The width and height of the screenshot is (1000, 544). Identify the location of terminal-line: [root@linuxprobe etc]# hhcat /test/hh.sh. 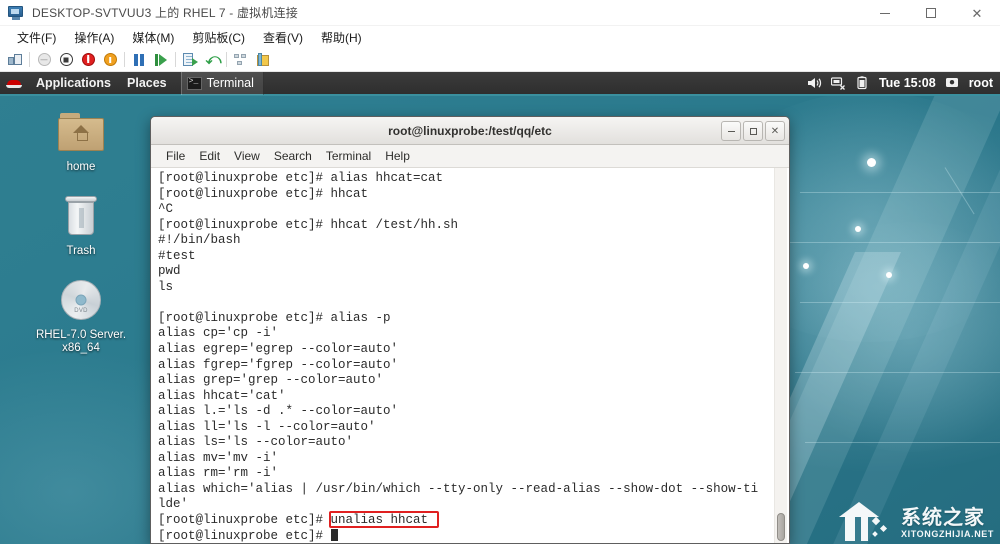
(308, 224).